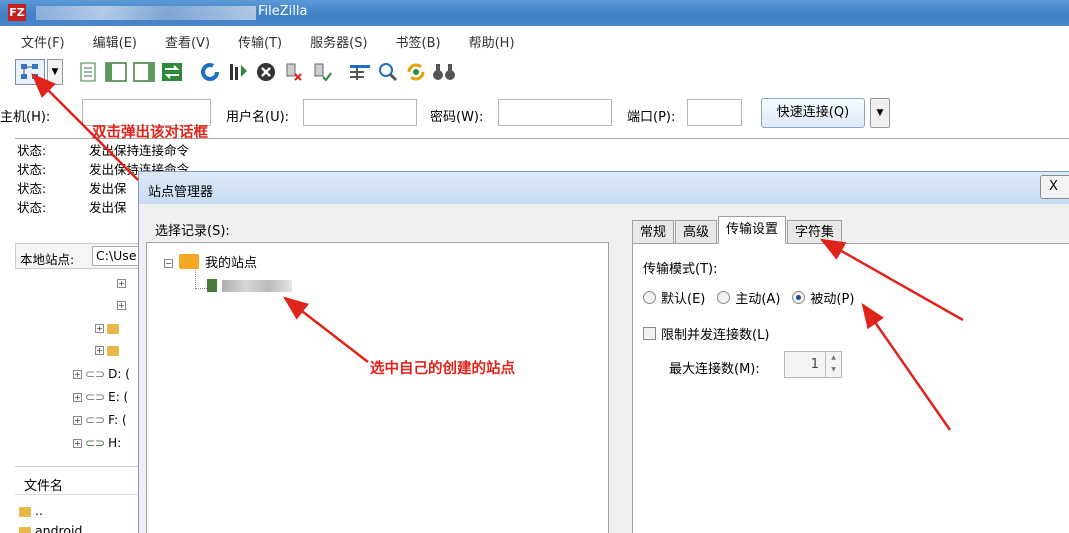  I want to click on local-tree-icon, so click(116, 72).